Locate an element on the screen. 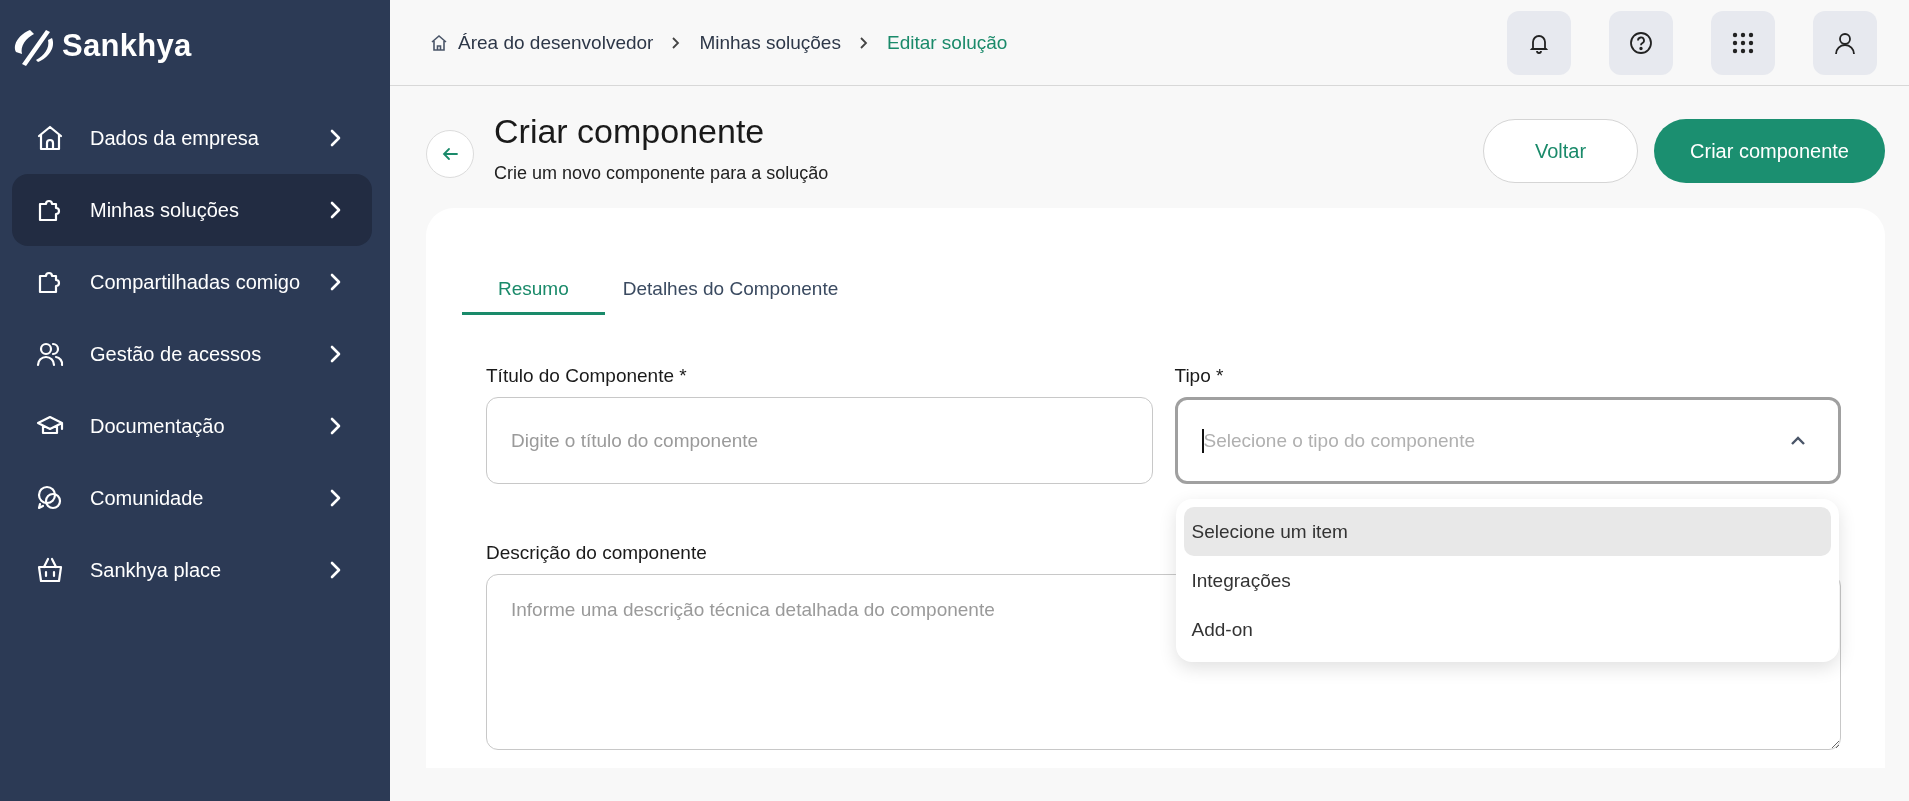  sidebar-item: Sankhya place is located at coordinates (192, 570).